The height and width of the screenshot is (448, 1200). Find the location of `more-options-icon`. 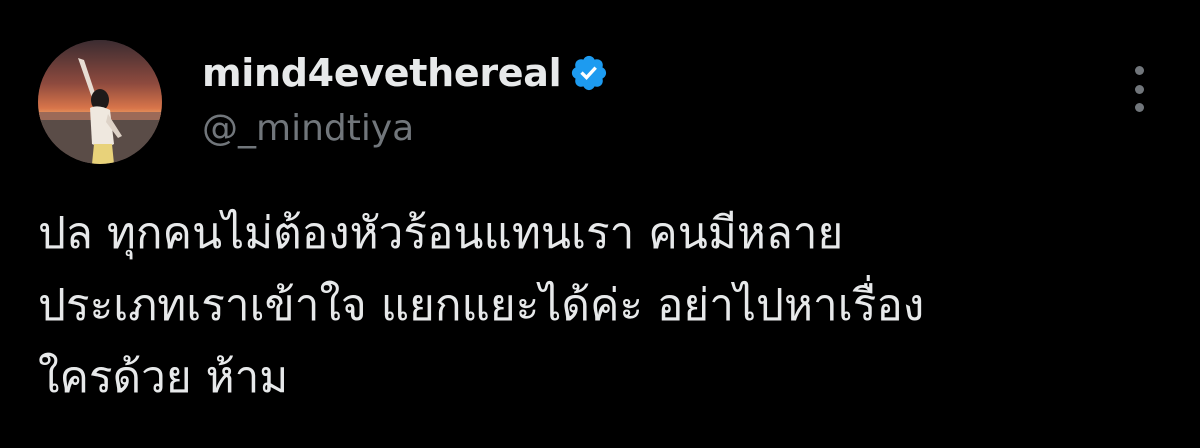

more-options-icon is located at coordinates (1139, 89).